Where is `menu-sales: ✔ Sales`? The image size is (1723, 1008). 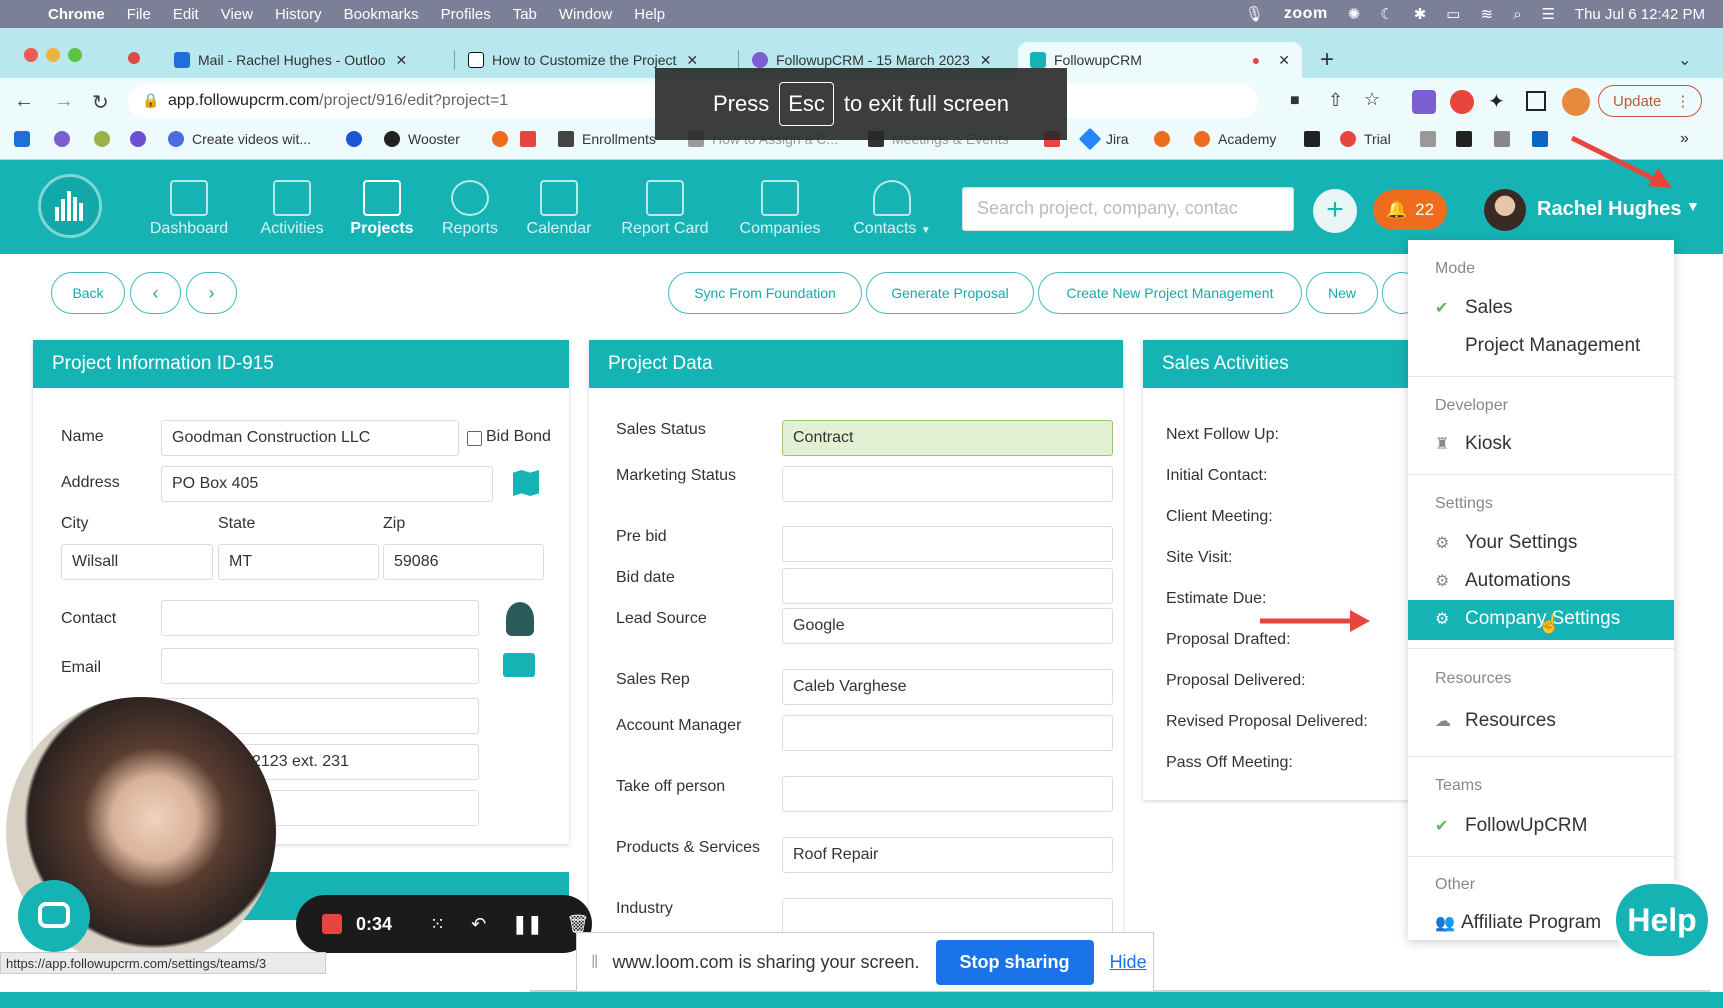 menu-sales: ✔ Sales is located at coordinates (1474, 308).